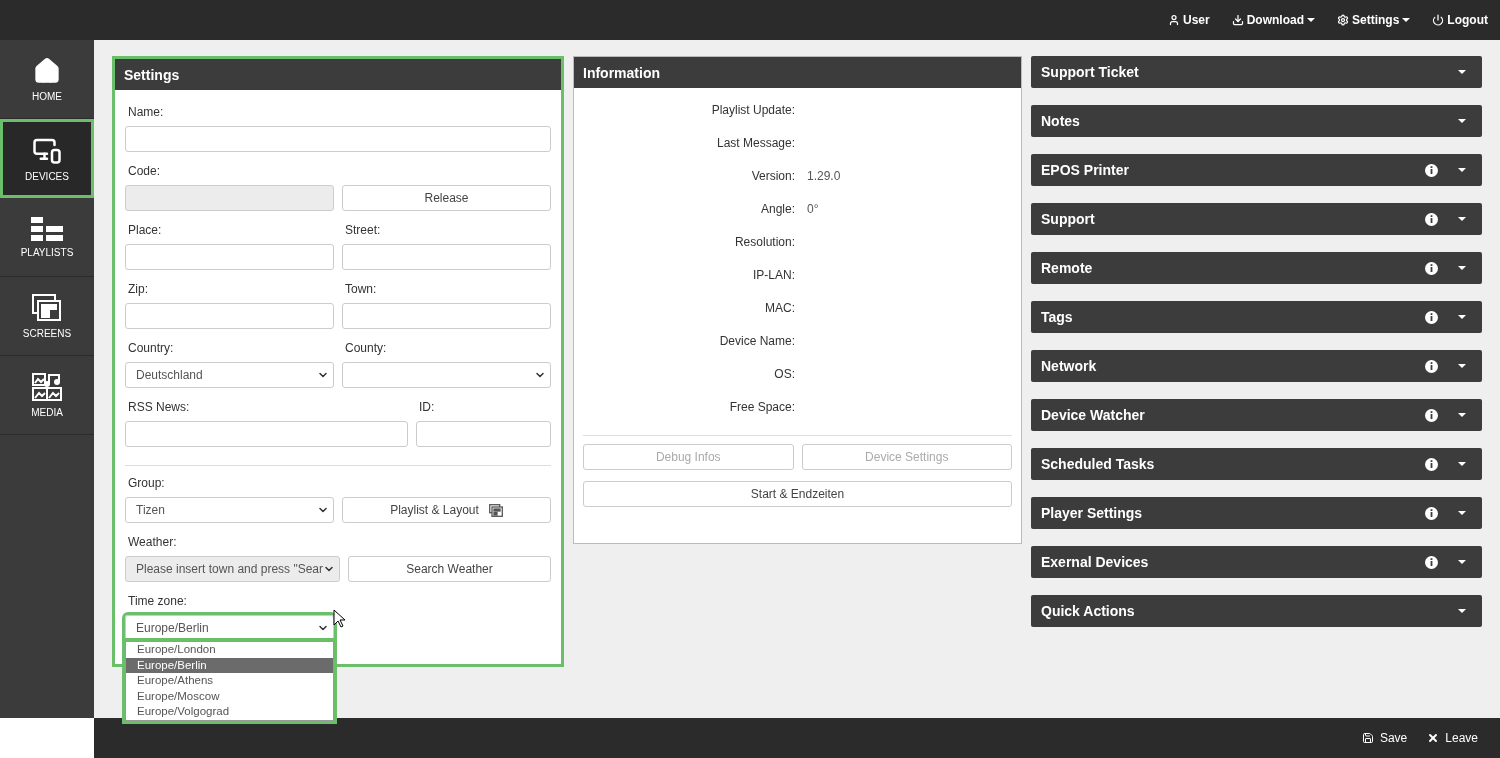 This screenshot has width=1500, height=758. Describe the element at coordinates (1256, 611) in the screenshot. I see `accordion-header: Quick Actions` at that location.